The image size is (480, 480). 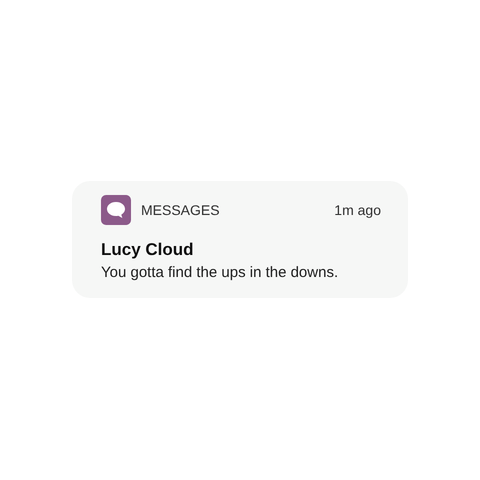 I want to click on chat-bubble-icon, so click(x=116, y=210).